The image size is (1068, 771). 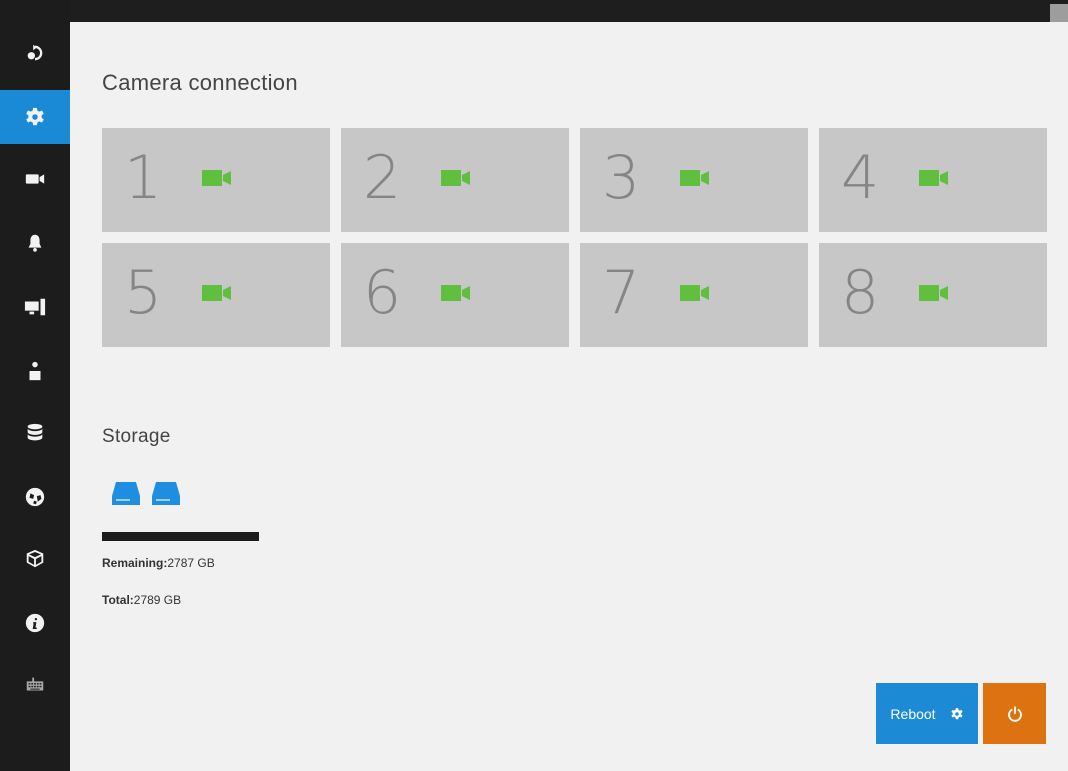 What do you see at coordinates (621, 178) in the screenshot?
I see `camera-number: 3` at bounding box center [621, 178].